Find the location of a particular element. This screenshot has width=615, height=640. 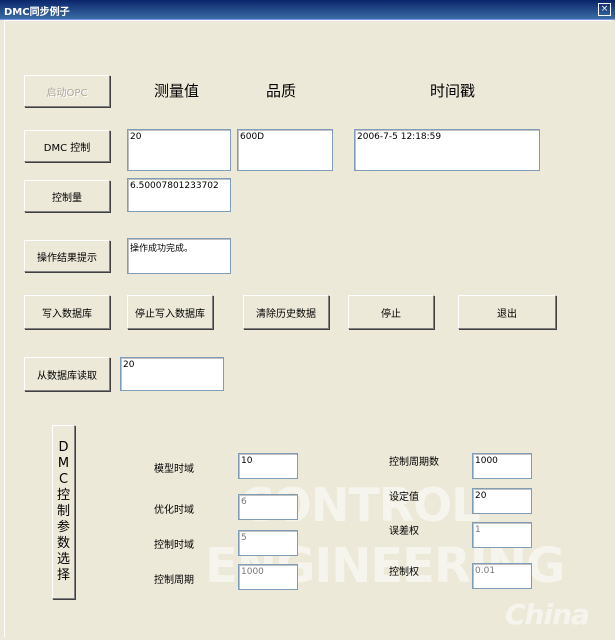

param-label-ctrl-horizon: 控制时域 is located at coordinates (174, 545).